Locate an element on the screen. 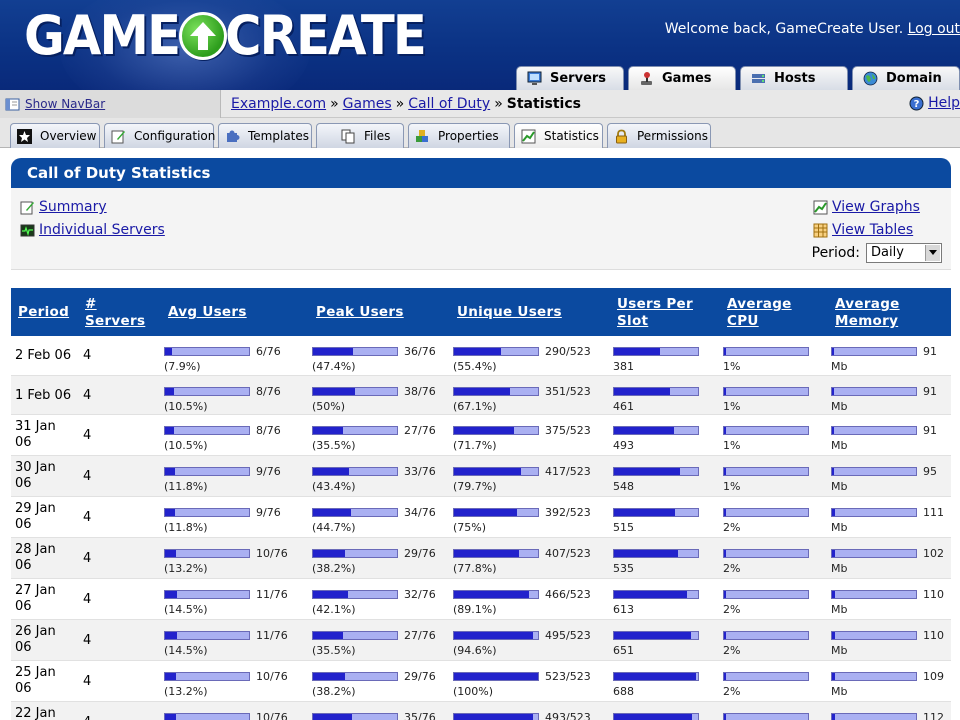 Image resolution: width=960 pixels, height=720 pixels. period-select: Daily is located at coordinates (904, 253).